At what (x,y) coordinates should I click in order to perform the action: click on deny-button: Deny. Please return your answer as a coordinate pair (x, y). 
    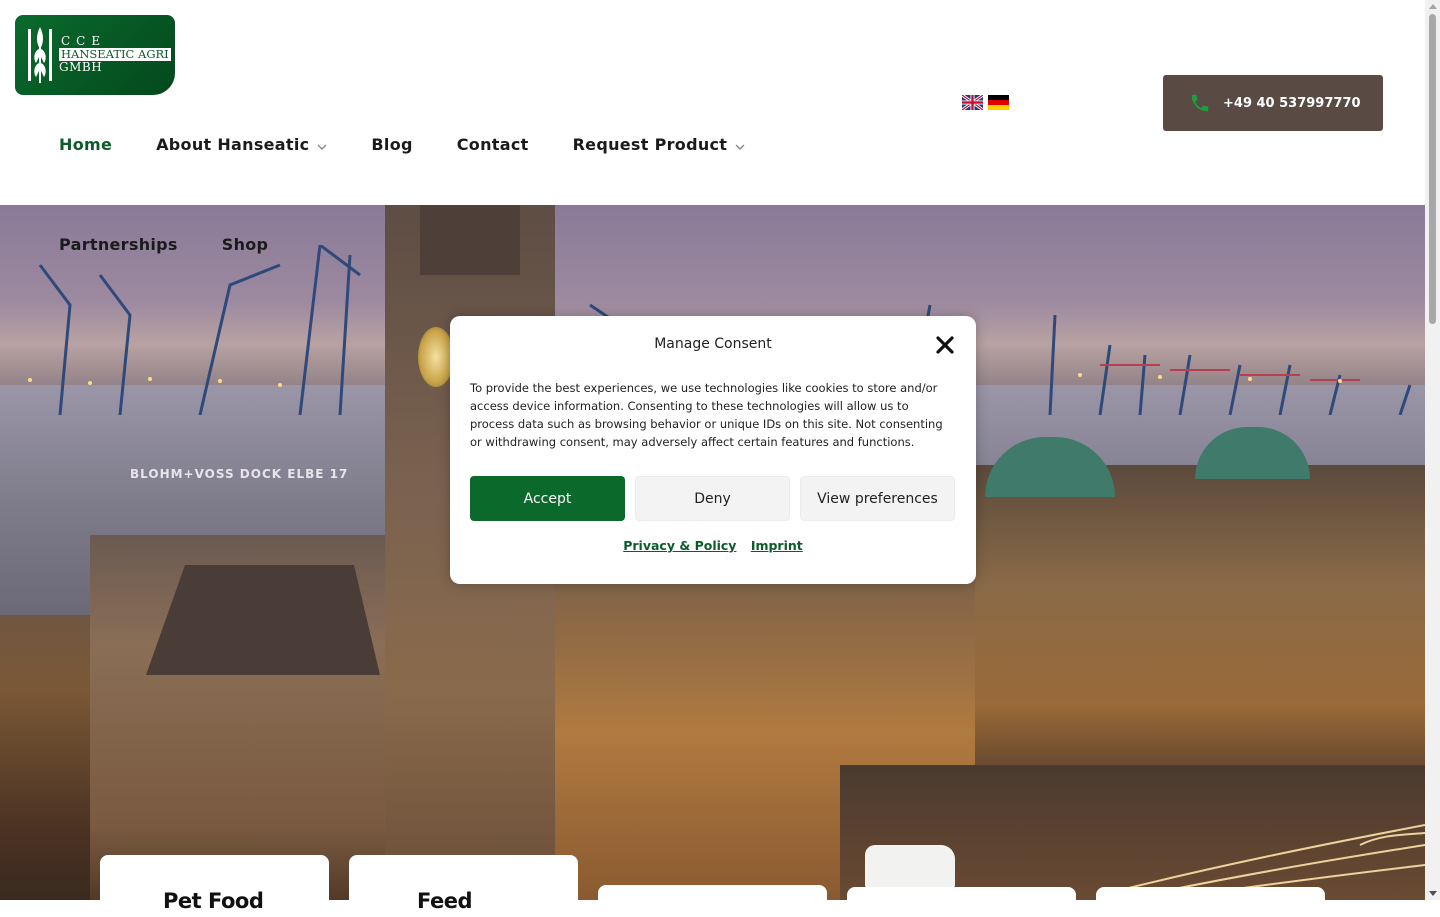
    Looking at the image, I should click on (712, 498).